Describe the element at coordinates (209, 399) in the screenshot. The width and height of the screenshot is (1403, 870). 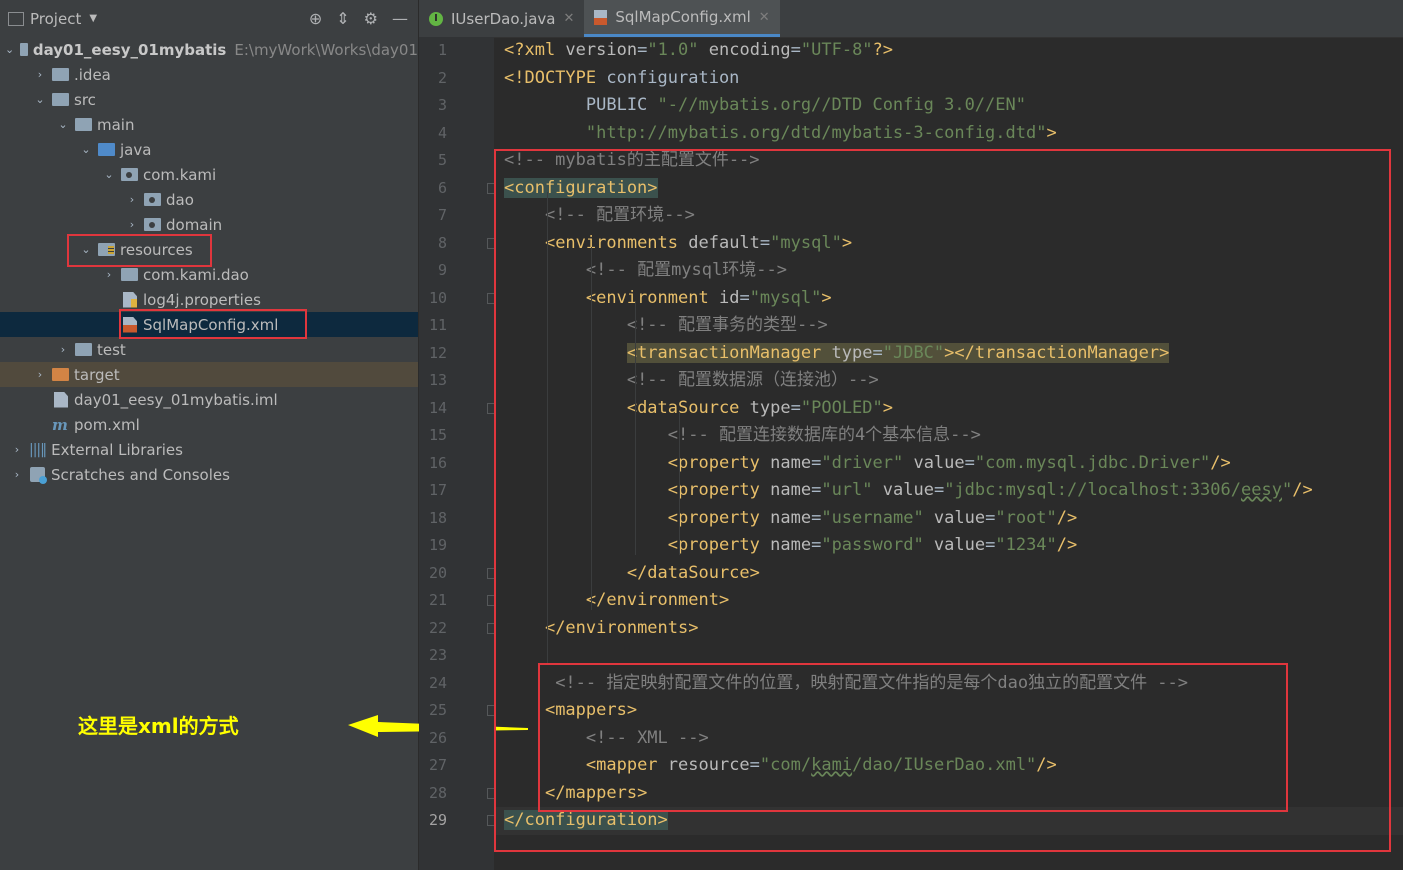
I see `tree-item: day01_eesy_01mybatis.iml` at that location.